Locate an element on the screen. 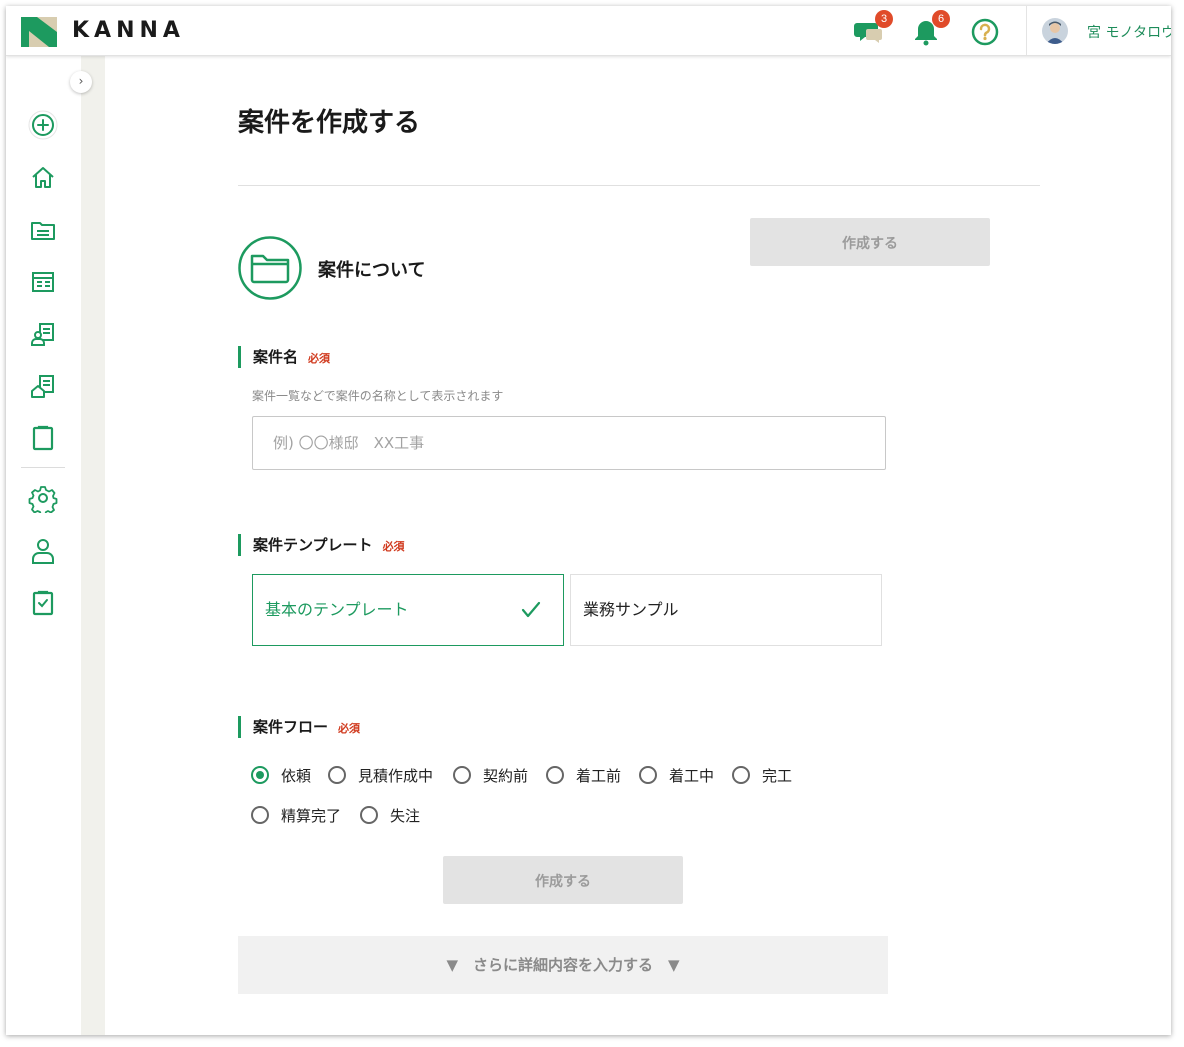 This screenshot has height=1047, width=1184. user-name: 宮 モノタロウ is located at coordinates (1129, 32).